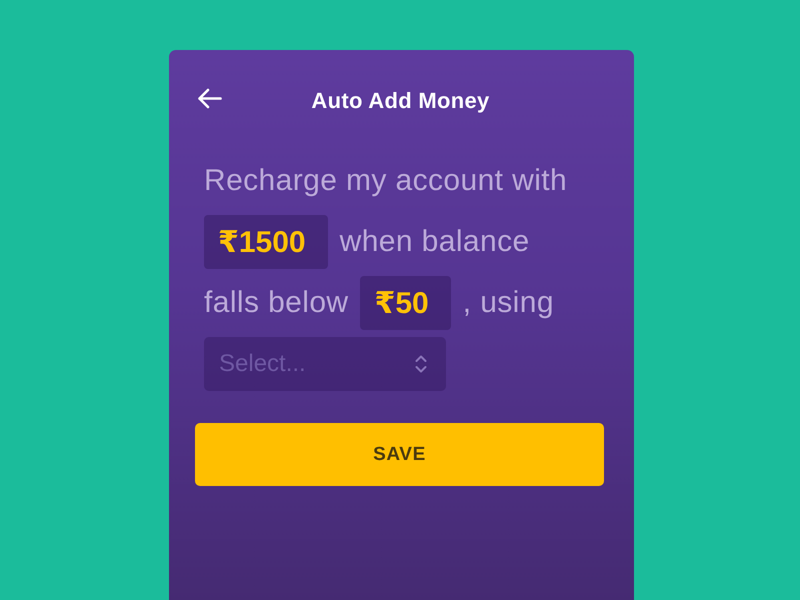 The height and width of the screenshot is (600, 800). Describe the element at coordinates (266, 242) in the screenshot. I see `amount-field: ₹1500` at that location.